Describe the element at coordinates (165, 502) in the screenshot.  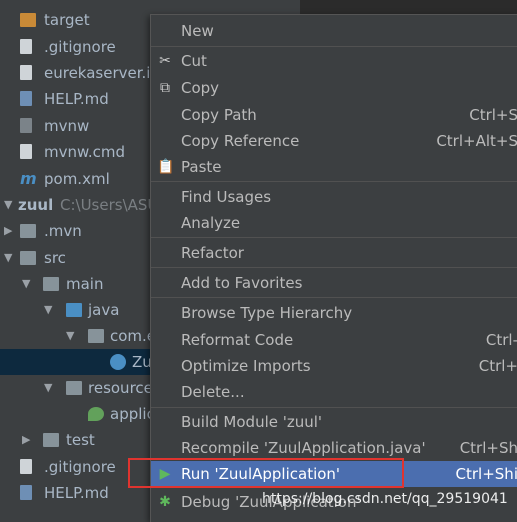
I see `debug-icon: ✱` at that location.